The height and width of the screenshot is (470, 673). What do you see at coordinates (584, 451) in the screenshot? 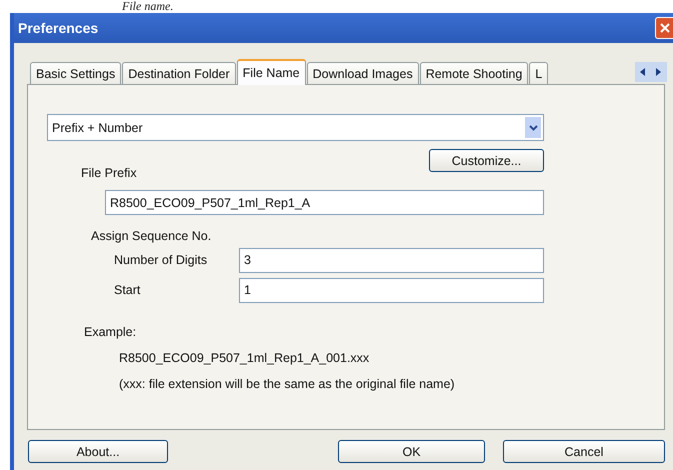
I see `dialog-button: Cancel` at bounding box center [584, 451].